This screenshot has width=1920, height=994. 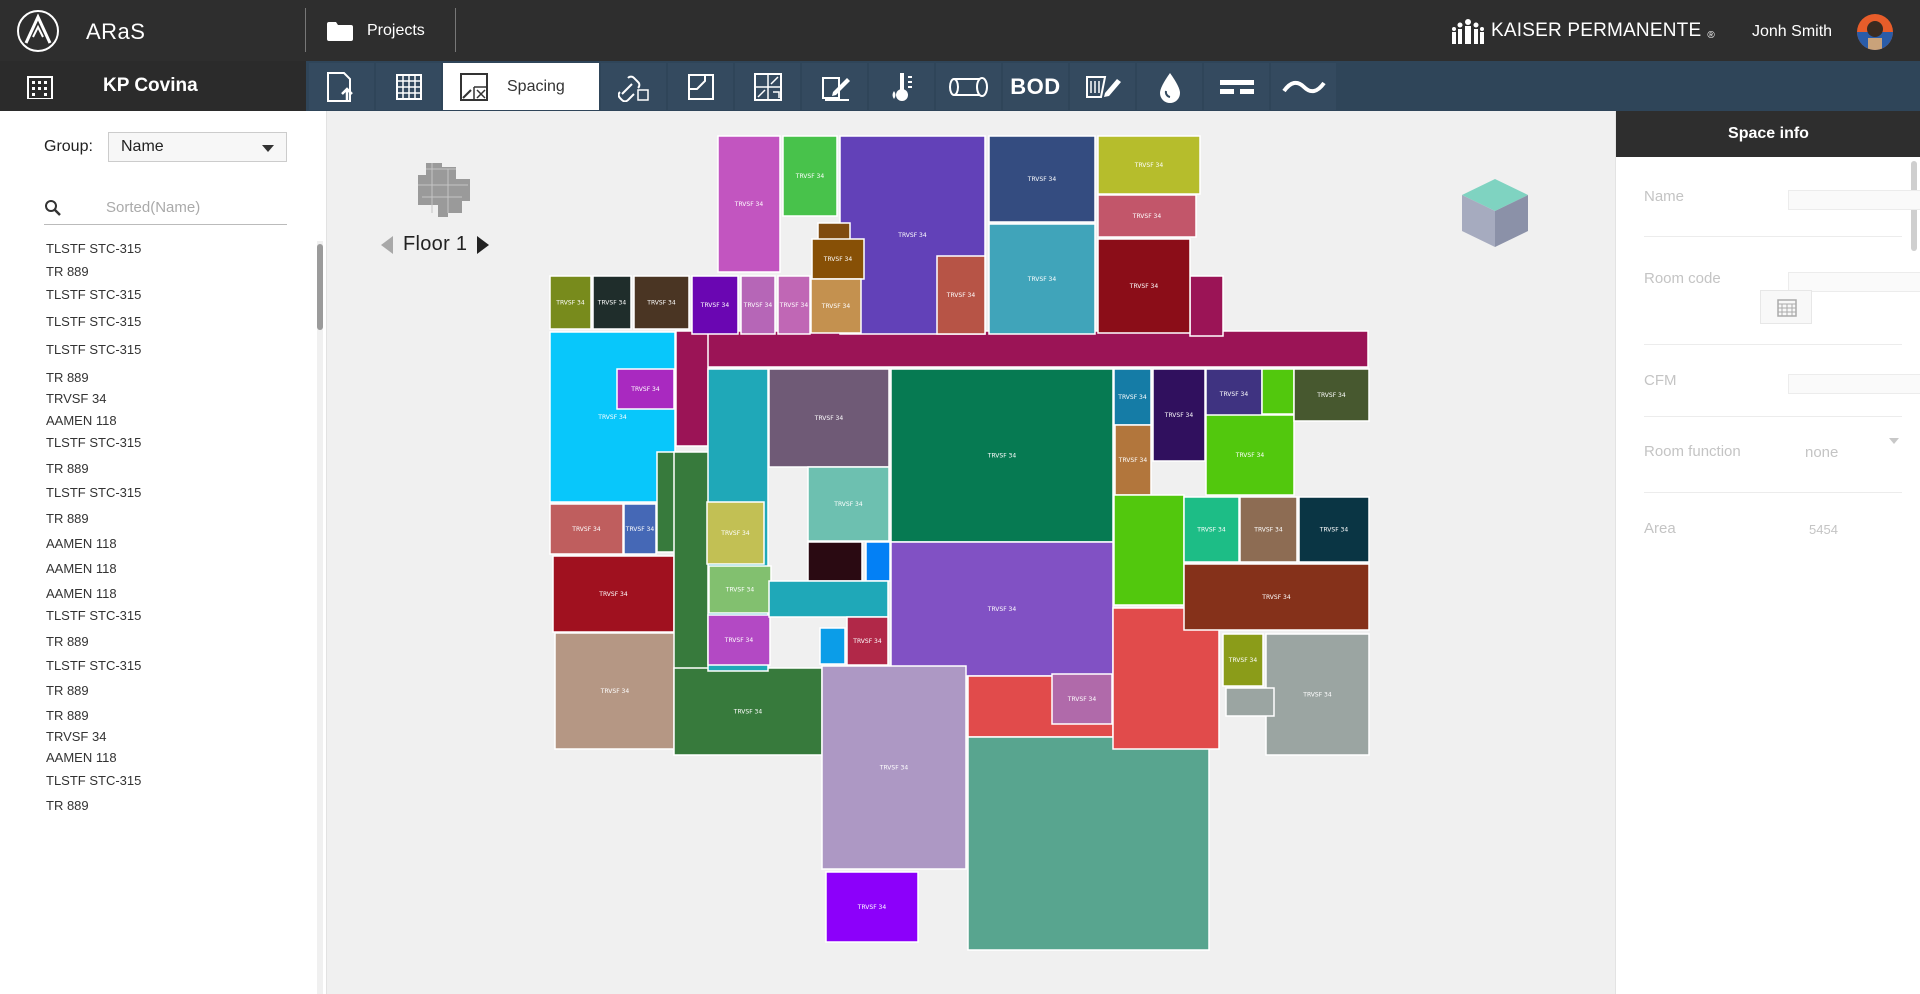 I want to click on water-tool-button, so click(x=1169, y=86).